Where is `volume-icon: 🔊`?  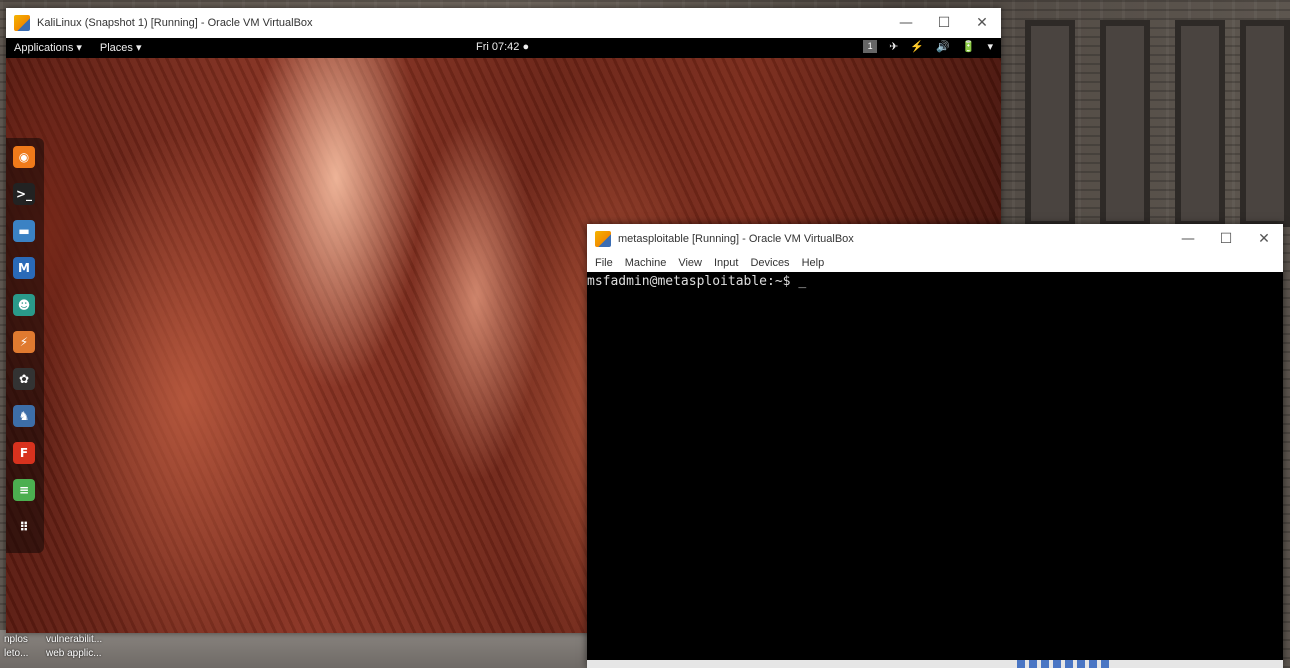
volume-icon: 🔊 is located at coordinates (943, 46).